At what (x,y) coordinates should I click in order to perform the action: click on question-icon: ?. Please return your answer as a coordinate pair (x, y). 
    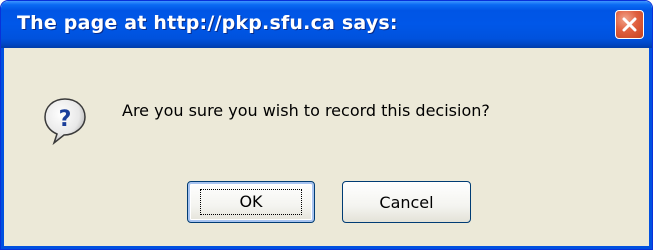
    Looking at the image, I should click on (65, 123).